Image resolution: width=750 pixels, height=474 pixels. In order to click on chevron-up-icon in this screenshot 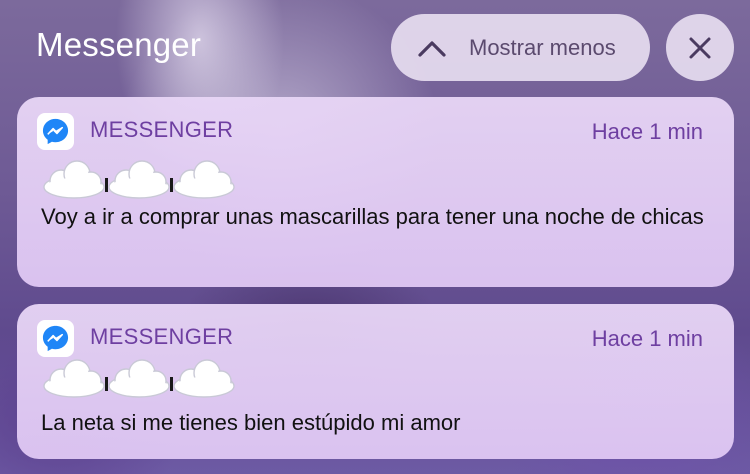, I will do `click(432, 48)`.